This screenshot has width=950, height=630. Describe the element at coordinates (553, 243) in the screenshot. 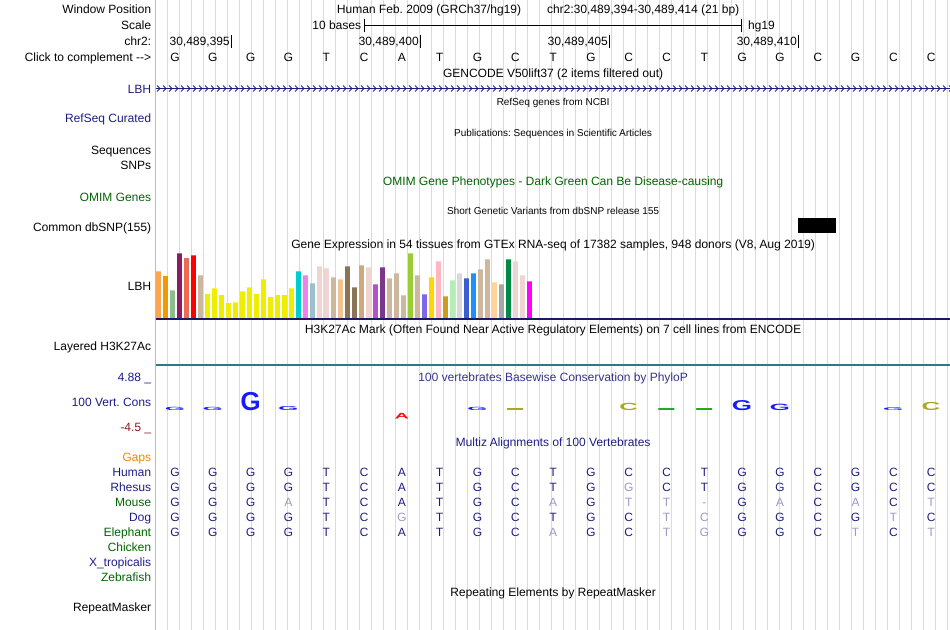

I see `track-title: Gene Expression in 54 tissues from GTEx RNA-seq of 17382 samples, 948 donors (V8, Aug 2019)` at that location.